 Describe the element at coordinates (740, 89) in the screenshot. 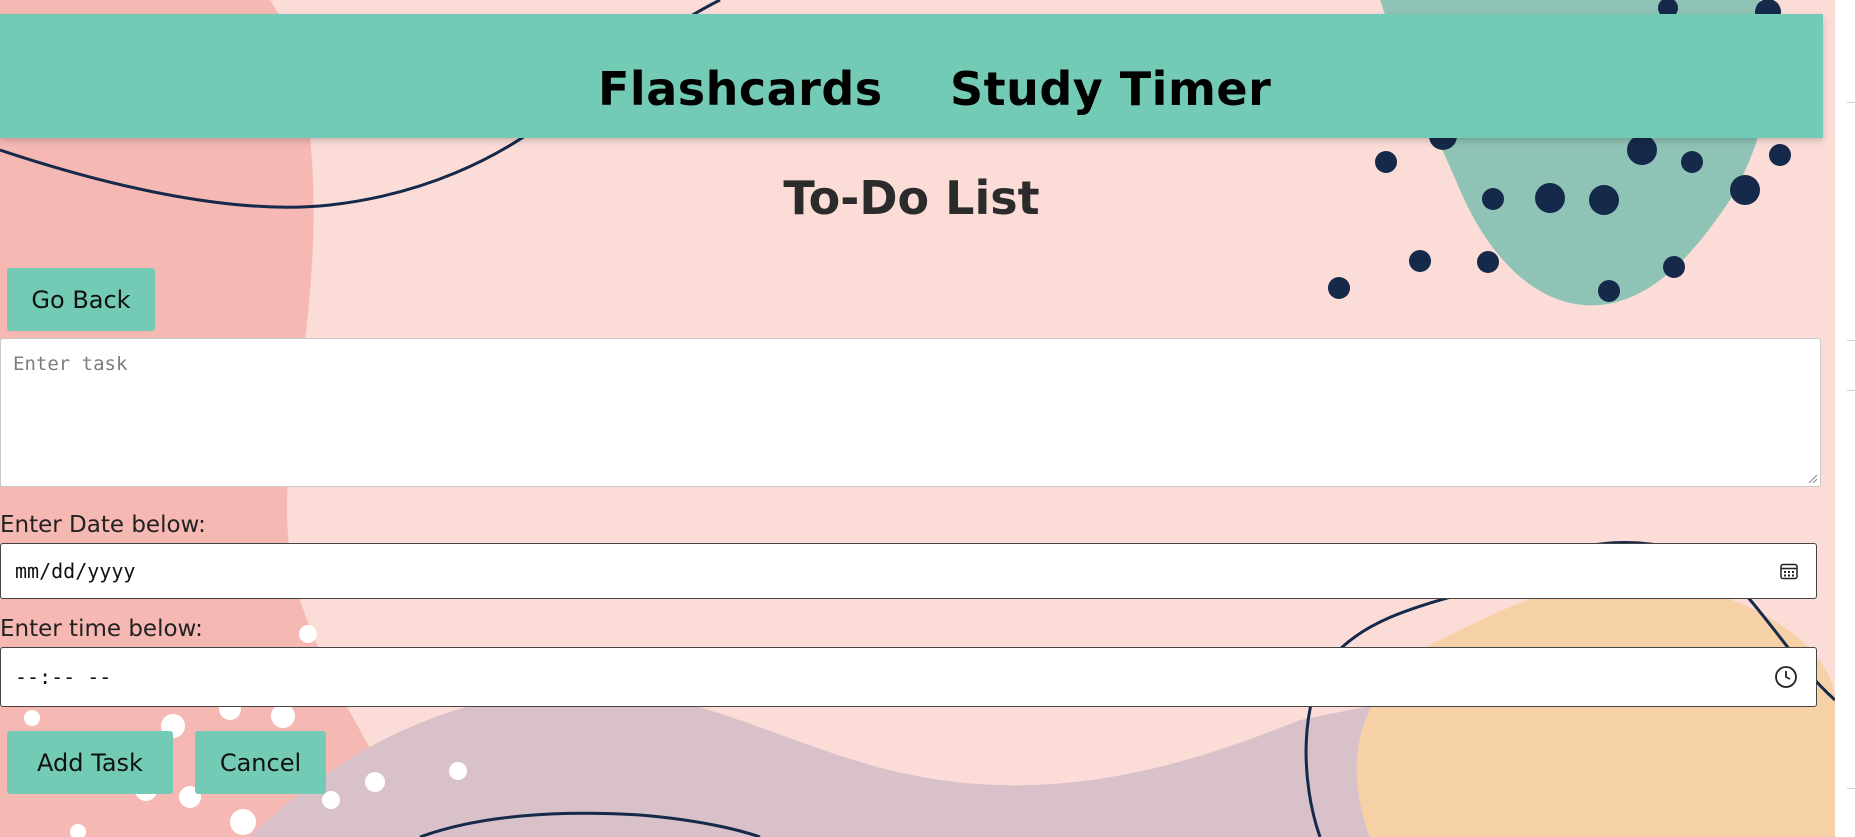

I see `nav-flashcards-link: Flashcards` at that location.